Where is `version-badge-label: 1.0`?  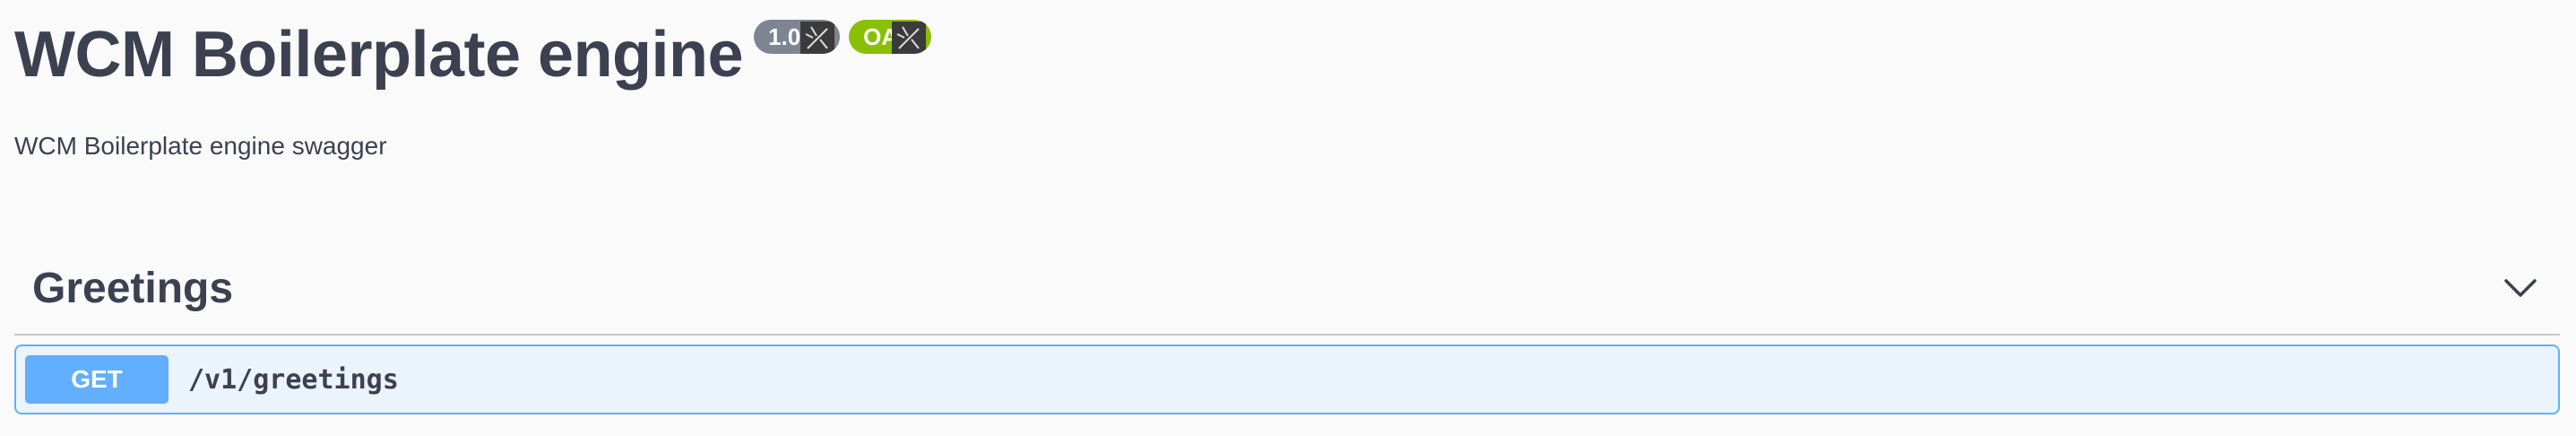
version-badge-label: 1.0 is located at coordinates (784, 37).